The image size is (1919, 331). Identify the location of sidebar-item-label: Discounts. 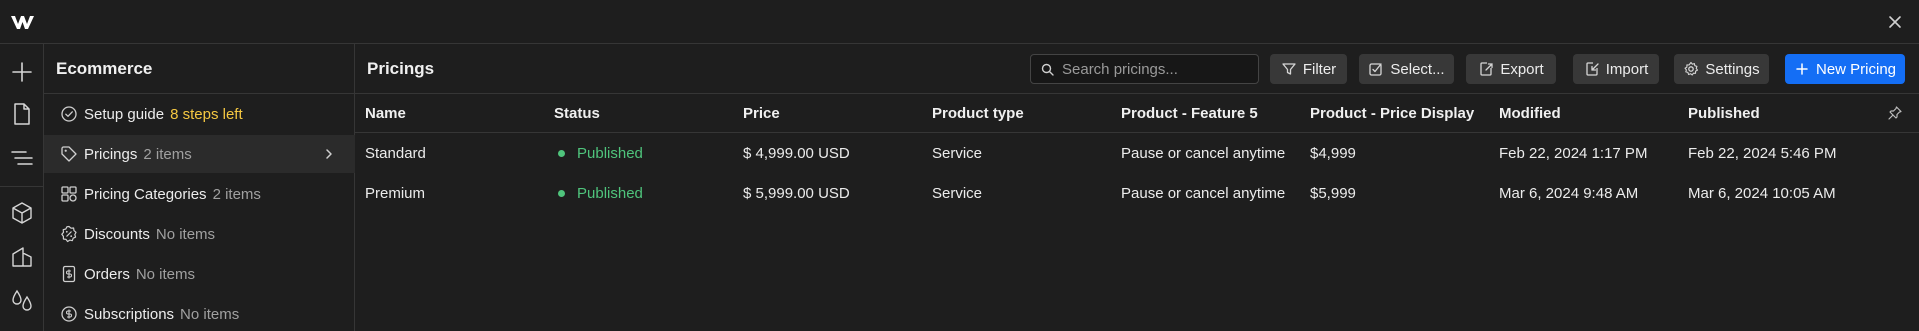
(117, 234).